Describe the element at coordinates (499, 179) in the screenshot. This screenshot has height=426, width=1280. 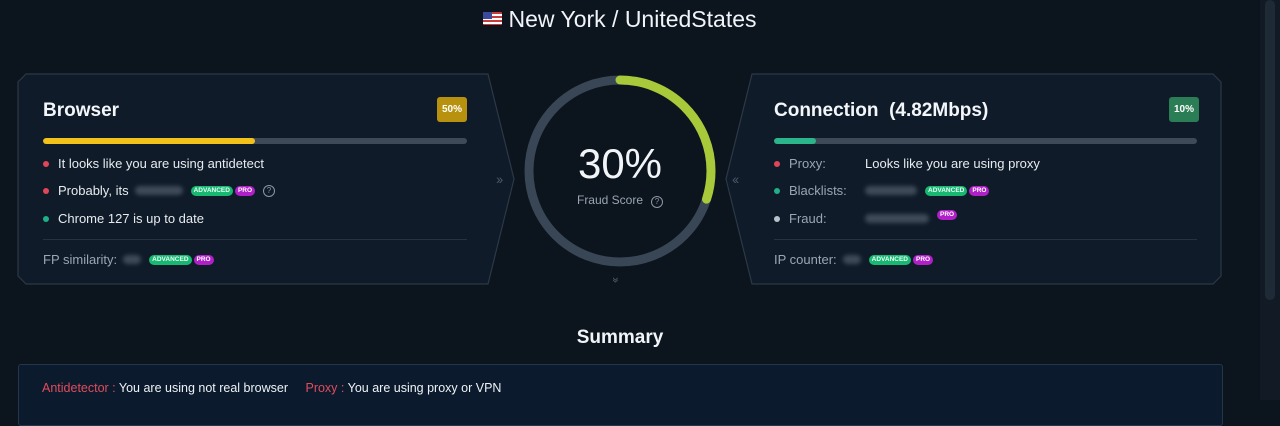
I see `chevron-right-icon: ››` at that location.